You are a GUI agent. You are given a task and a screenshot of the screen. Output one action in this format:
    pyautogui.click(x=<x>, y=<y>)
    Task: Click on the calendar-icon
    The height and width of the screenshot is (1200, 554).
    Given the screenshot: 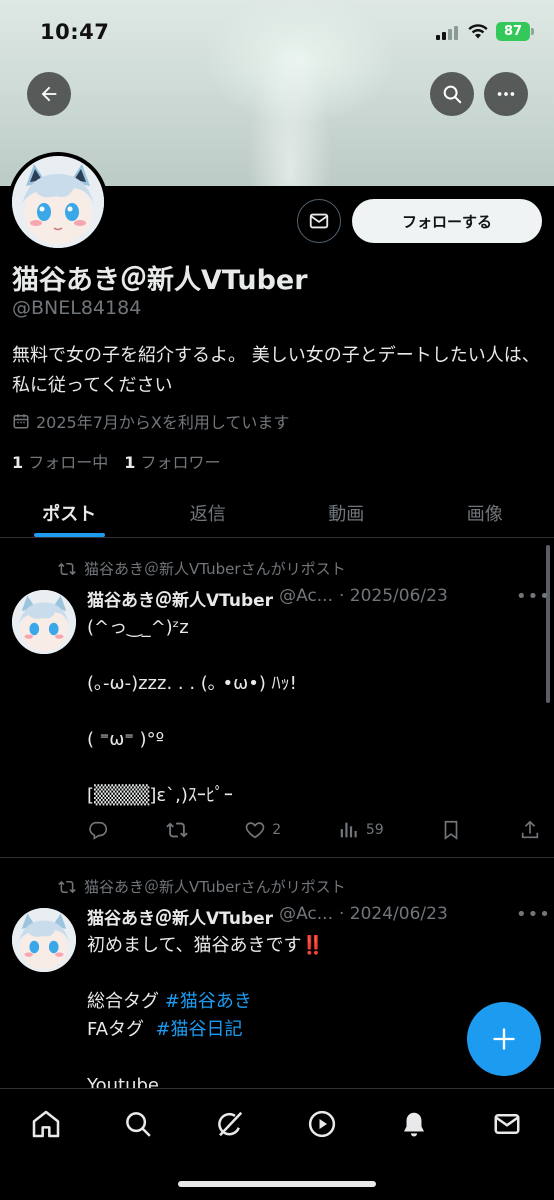 What is the action you would take?
    pyautogui.click(x=21, y=421)
    